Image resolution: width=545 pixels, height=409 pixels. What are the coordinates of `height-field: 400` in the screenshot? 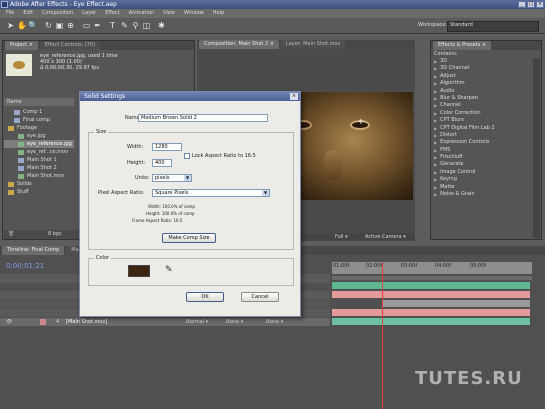 It's located at (162, 163).